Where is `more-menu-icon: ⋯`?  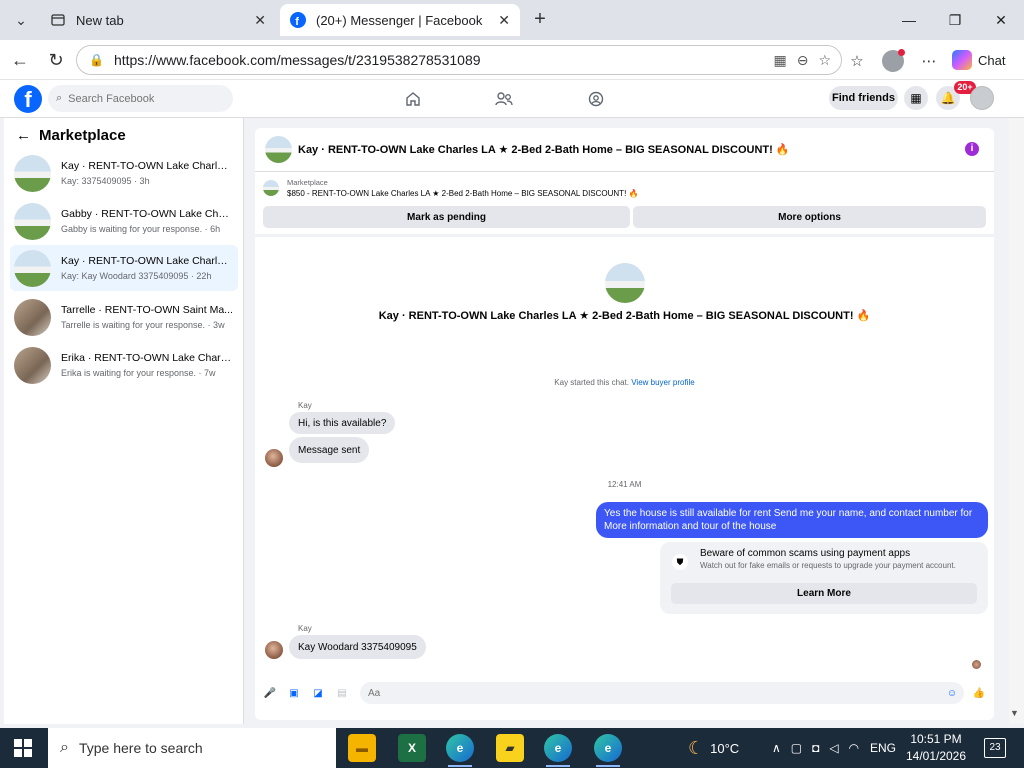
more-menu-icon: ⋯ is located at coordinates (929, 61).